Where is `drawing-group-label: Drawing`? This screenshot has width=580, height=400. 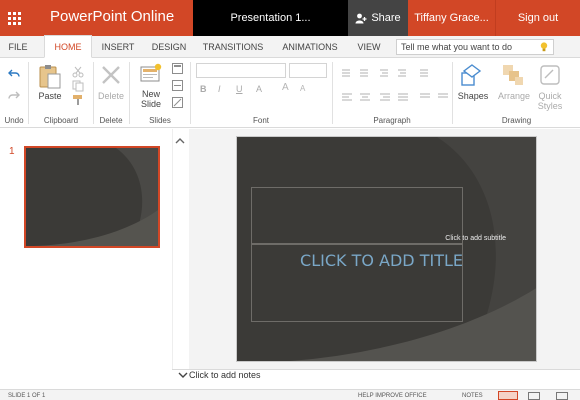 drawing-group-label: Drawing is located at coordinates (516, 120).